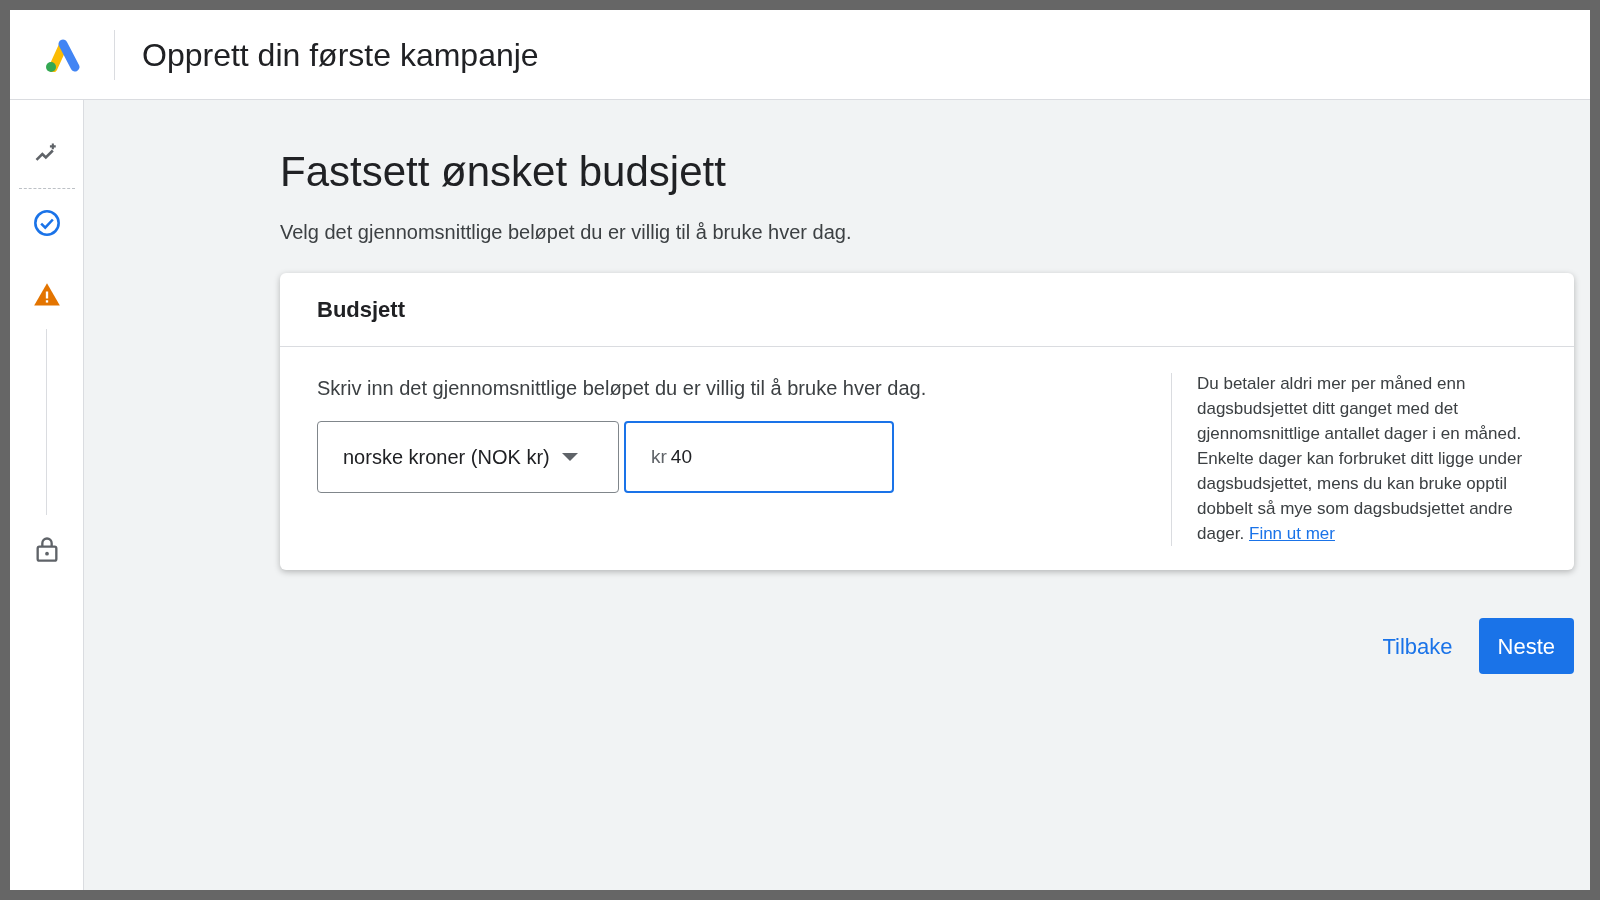 This screenshot has height=900, width=1600. Describe the element at coordinates (1417, 646) in the screenshot. I see `back-button: Tilbake` at that location.